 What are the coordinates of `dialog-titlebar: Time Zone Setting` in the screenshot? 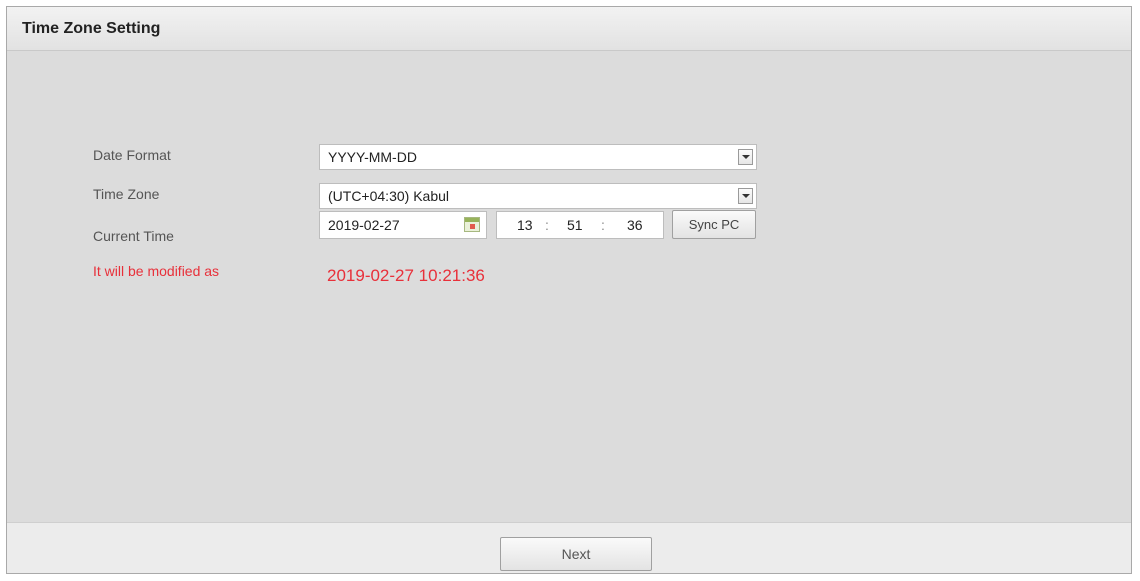 It's located at (569, 29).